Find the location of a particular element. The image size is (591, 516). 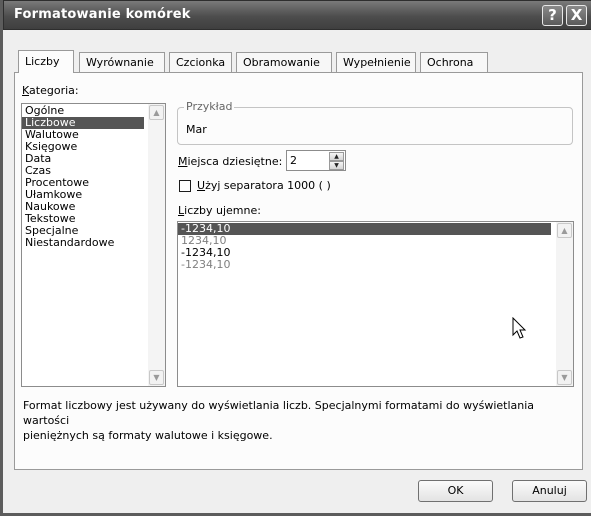

close-button: X is located at coordinates (576, 15).